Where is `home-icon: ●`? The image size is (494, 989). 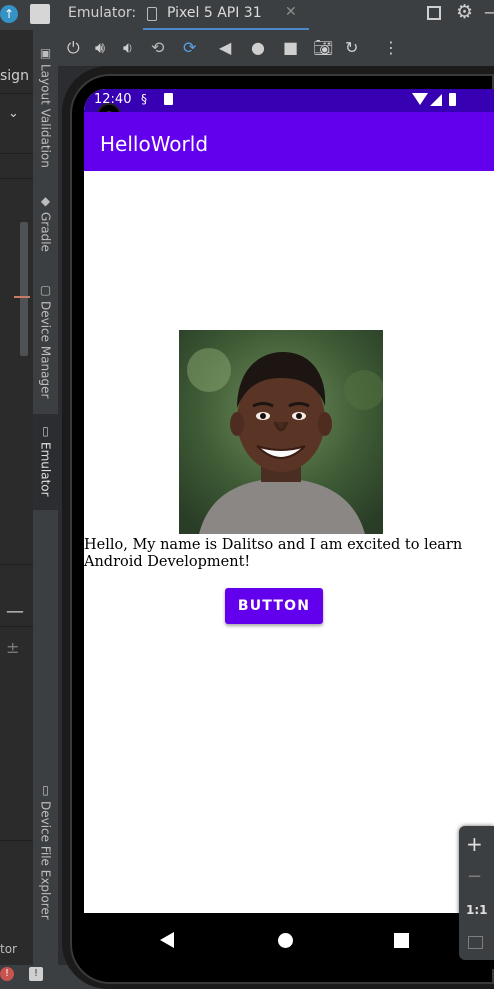 home-icon: ● is located at coordinates (258, 47).